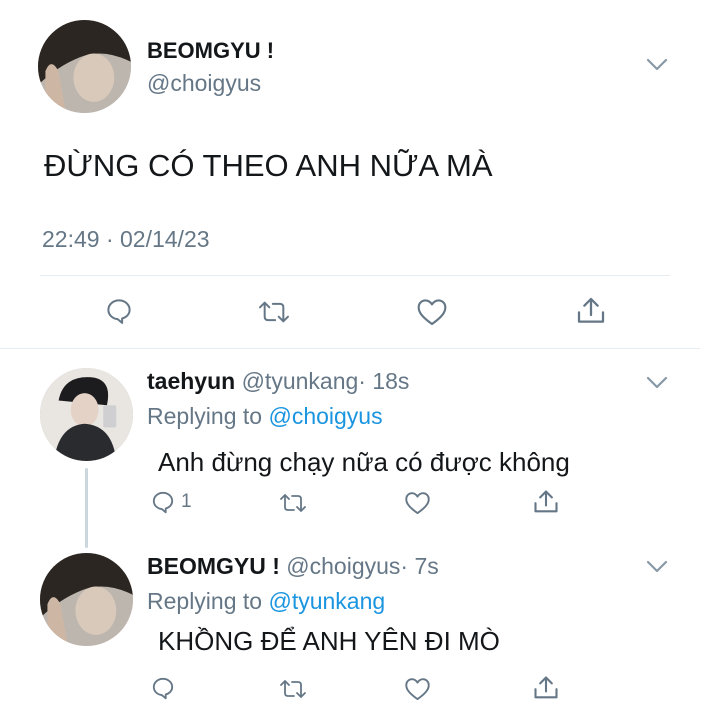 This screenshot has width=727, height=720. Describe the element at coordinates (265, 416) in the screenshot. I see `replying-to: Replying to @choigyus` at that location.